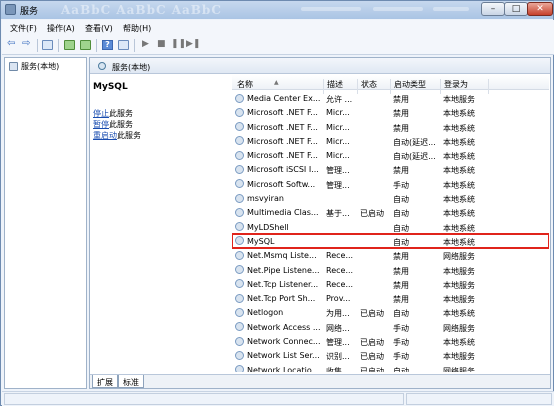  What do you see at coordinates (101, 113) in the screenshot?
I see `stop-service-link: 停止` at bounding box center [101, 113].